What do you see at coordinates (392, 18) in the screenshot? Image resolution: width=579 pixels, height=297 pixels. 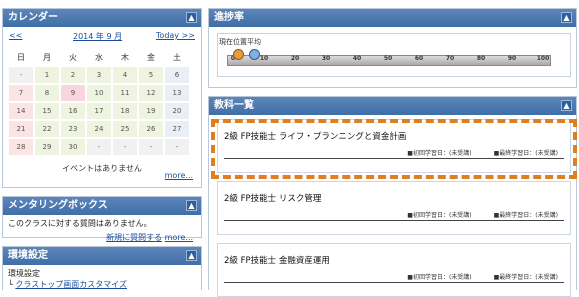 I see `progress-header: 進捗率 ▲` at bounding box center [392, 18].